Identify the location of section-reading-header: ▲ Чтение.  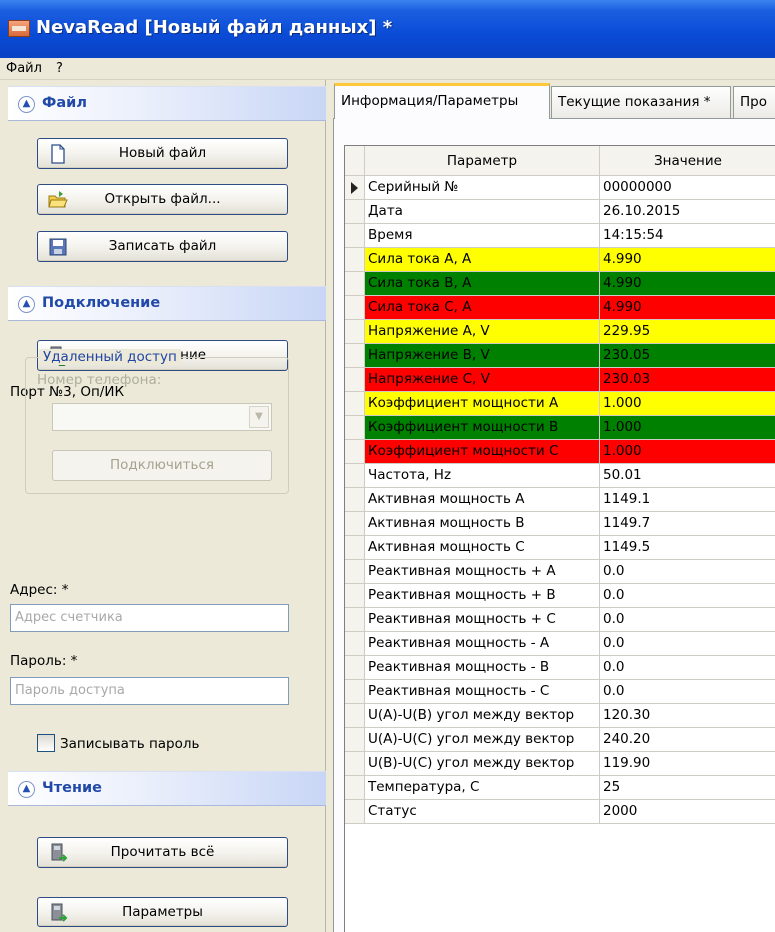
(167, 788).